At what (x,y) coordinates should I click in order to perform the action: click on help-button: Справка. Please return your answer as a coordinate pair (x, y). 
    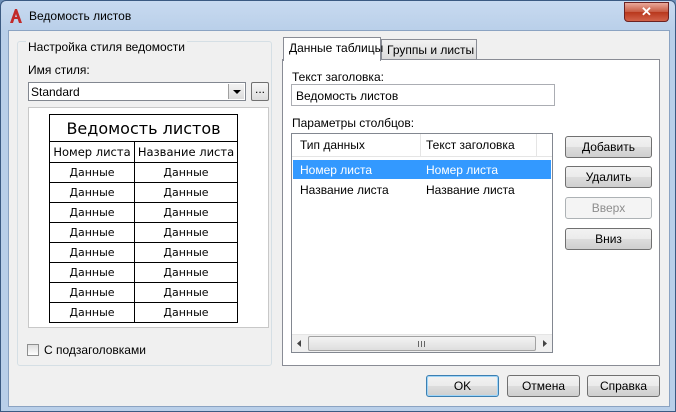
    Looking at the image, I should click on (623, 386).